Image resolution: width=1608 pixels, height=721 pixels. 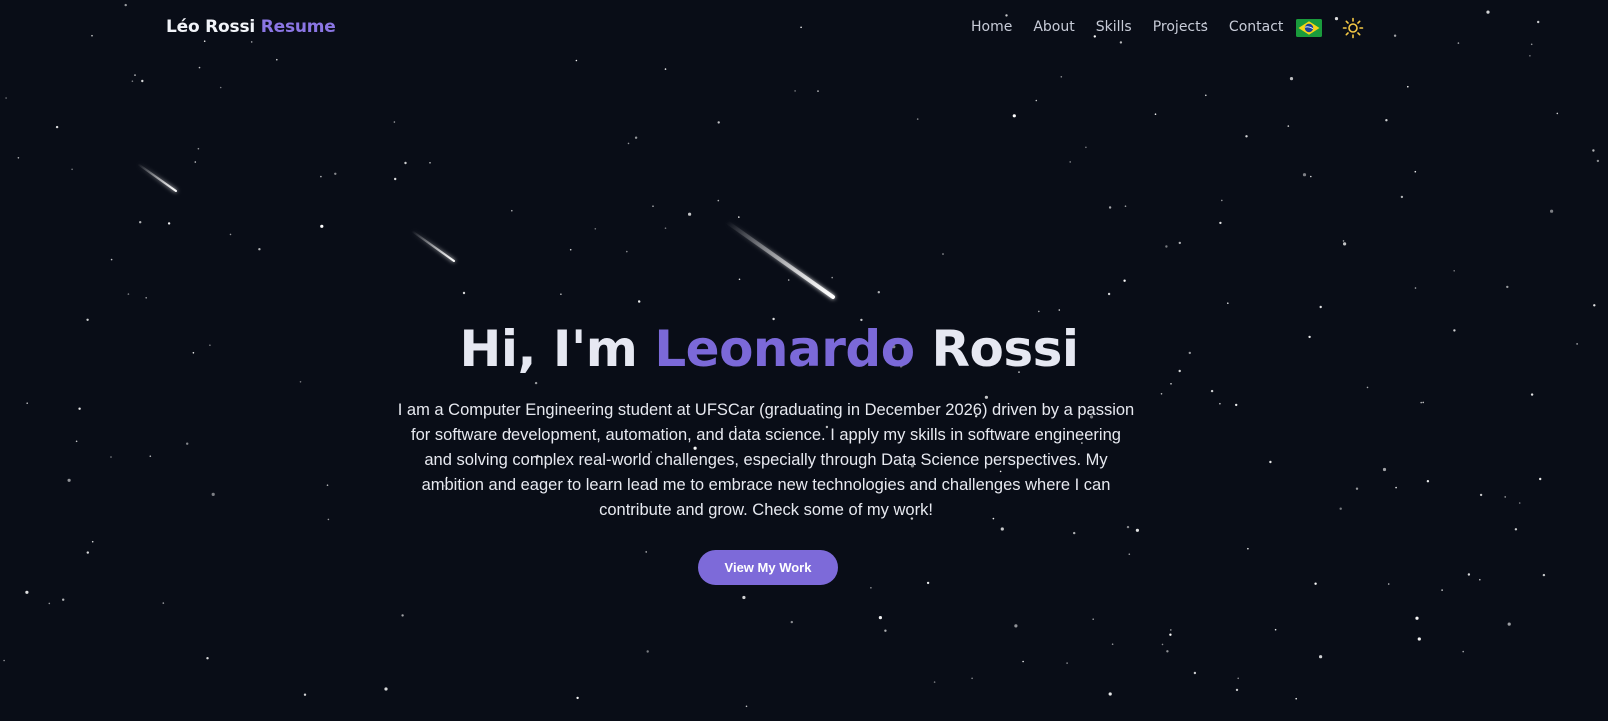 I want to click on nav-link-about: About, so click(x=1053, y=27).